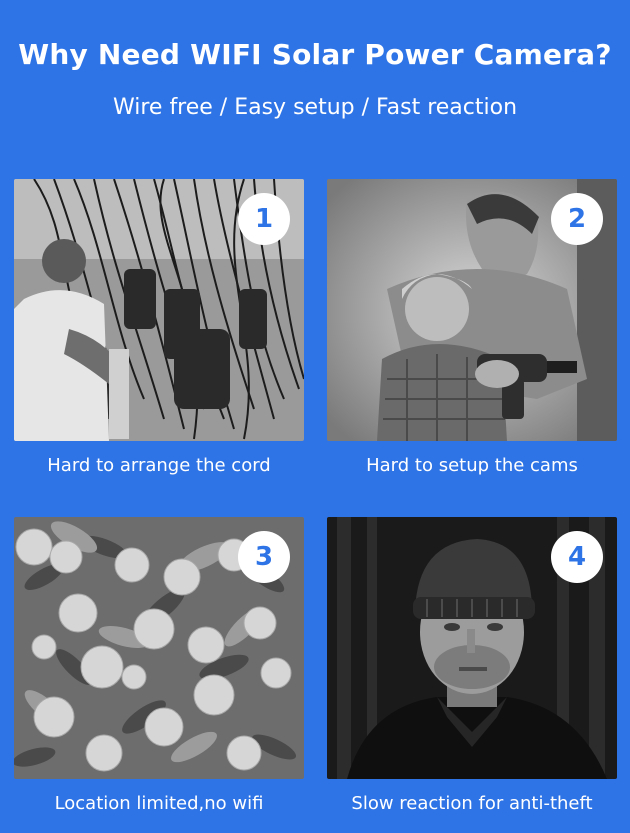  I want to click on photo-man-beanie: 4, so click(472, 648).